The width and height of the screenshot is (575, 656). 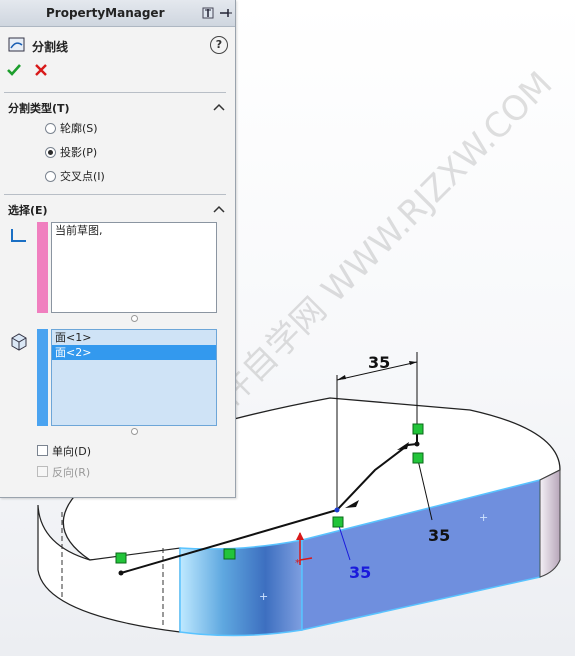 I want to click on panel-title: PropertyManager, so click(x=105, y=13).